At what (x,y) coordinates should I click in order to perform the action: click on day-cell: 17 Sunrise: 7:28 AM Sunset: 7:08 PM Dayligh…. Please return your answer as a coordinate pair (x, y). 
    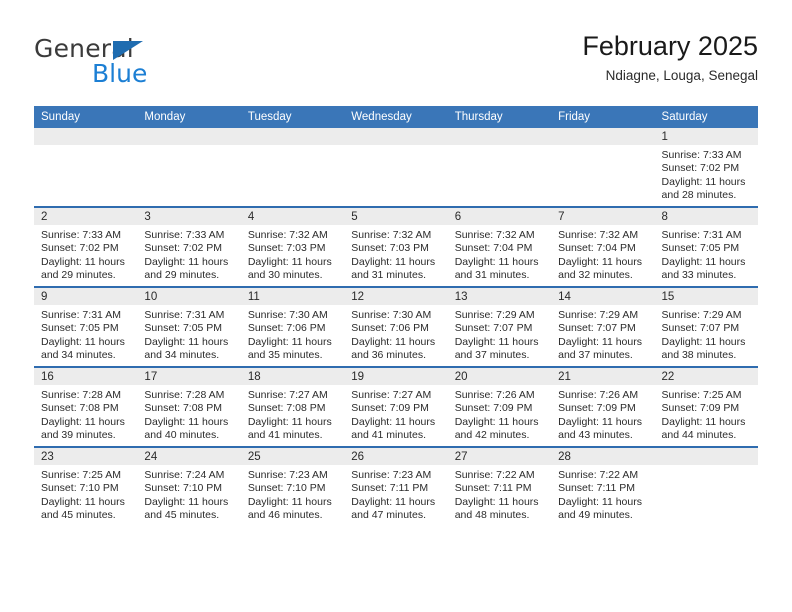
    Looking at the image, I should click on (189, 406).